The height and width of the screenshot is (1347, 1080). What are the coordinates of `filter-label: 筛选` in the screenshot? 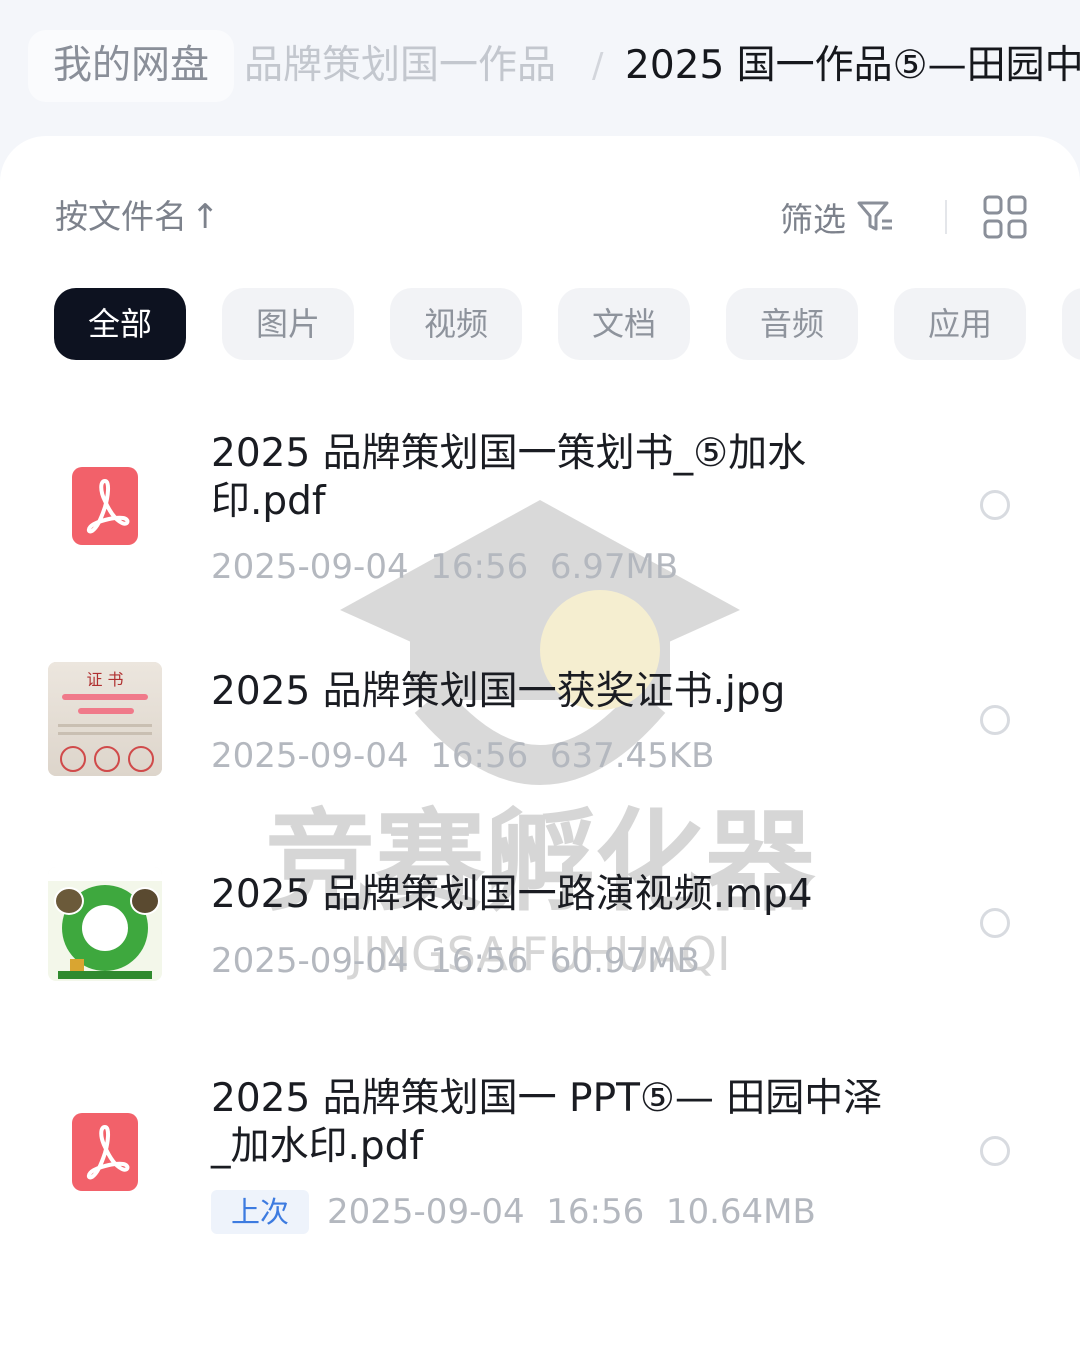 It's located at (813, 219).